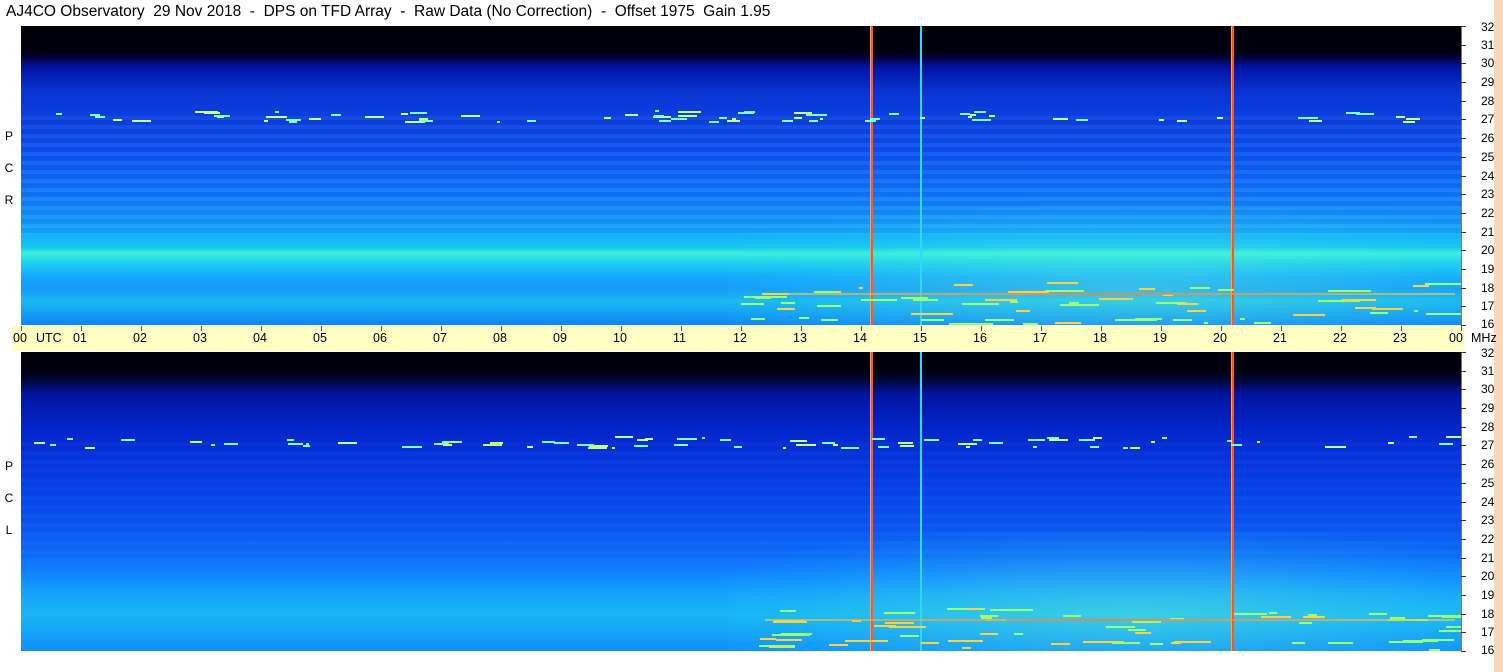 This screenshot has width=1503, height=672. I want to click on red-line, so click(1232, 501).